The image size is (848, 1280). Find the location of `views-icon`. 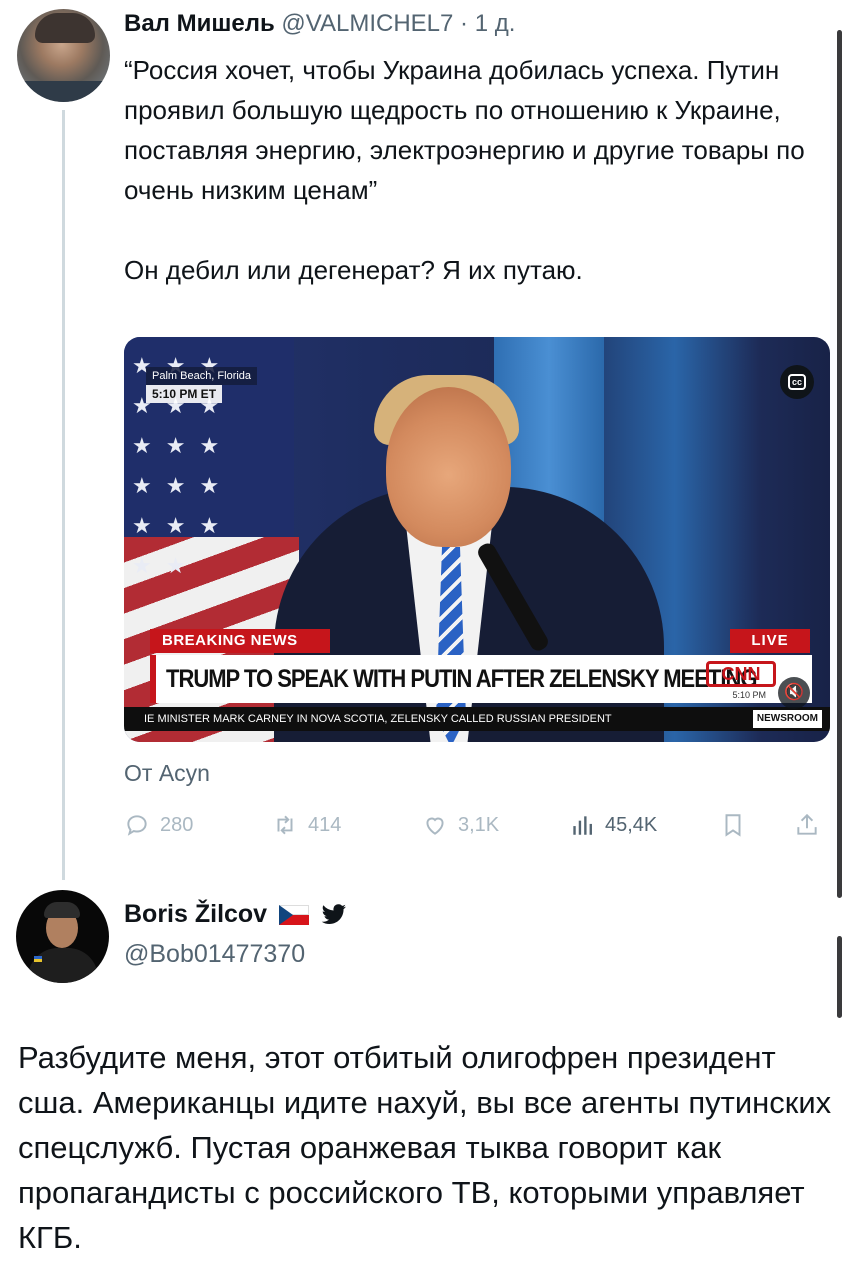

views-icon is located at coordinates (582, 825).